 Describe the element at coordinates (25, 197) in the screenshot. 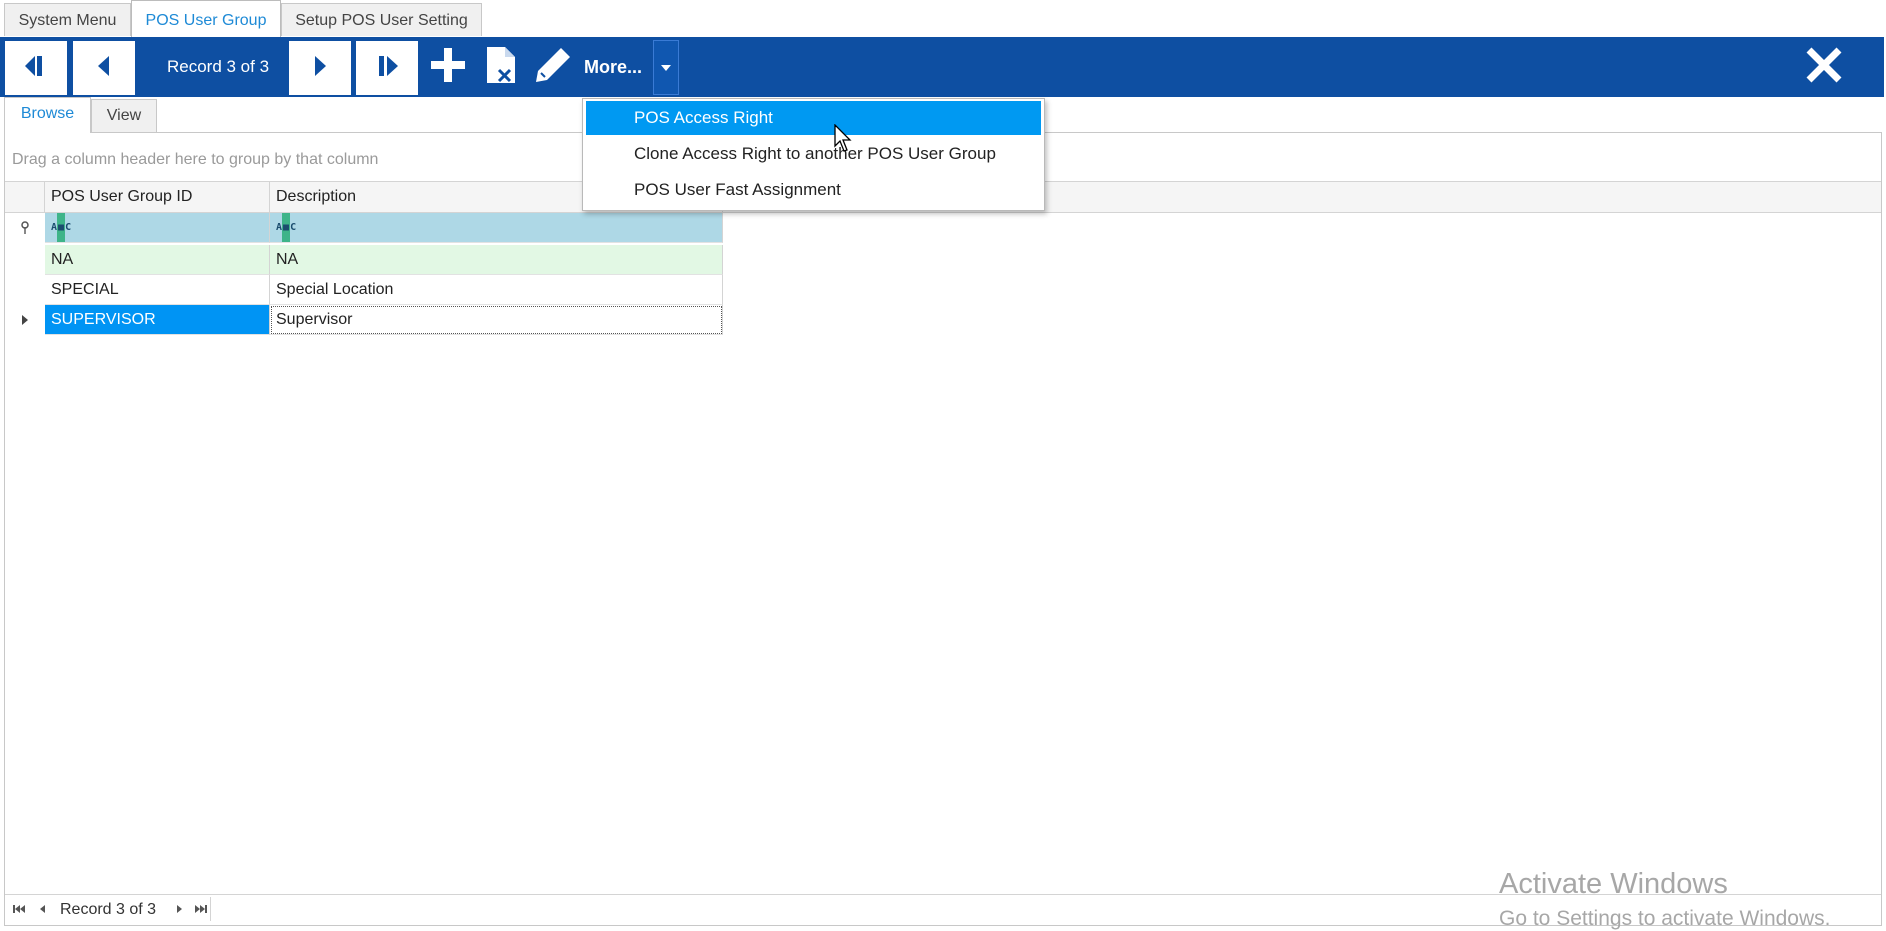

I see `header-indicator-cell` at that location.